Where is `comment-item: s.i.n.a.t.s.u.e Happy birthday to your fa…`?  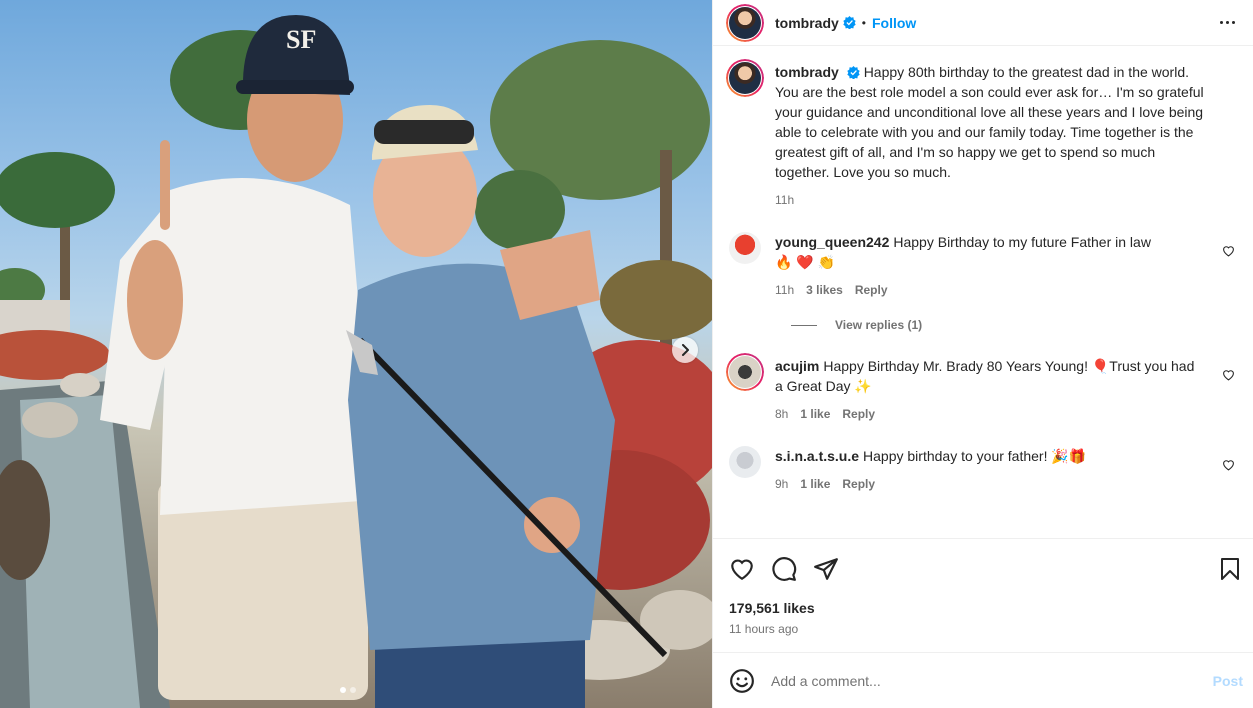
comment-item: s.i.n.a.t.s.u.e Happy birthday to your fa… is located at coordinates (984, 470).